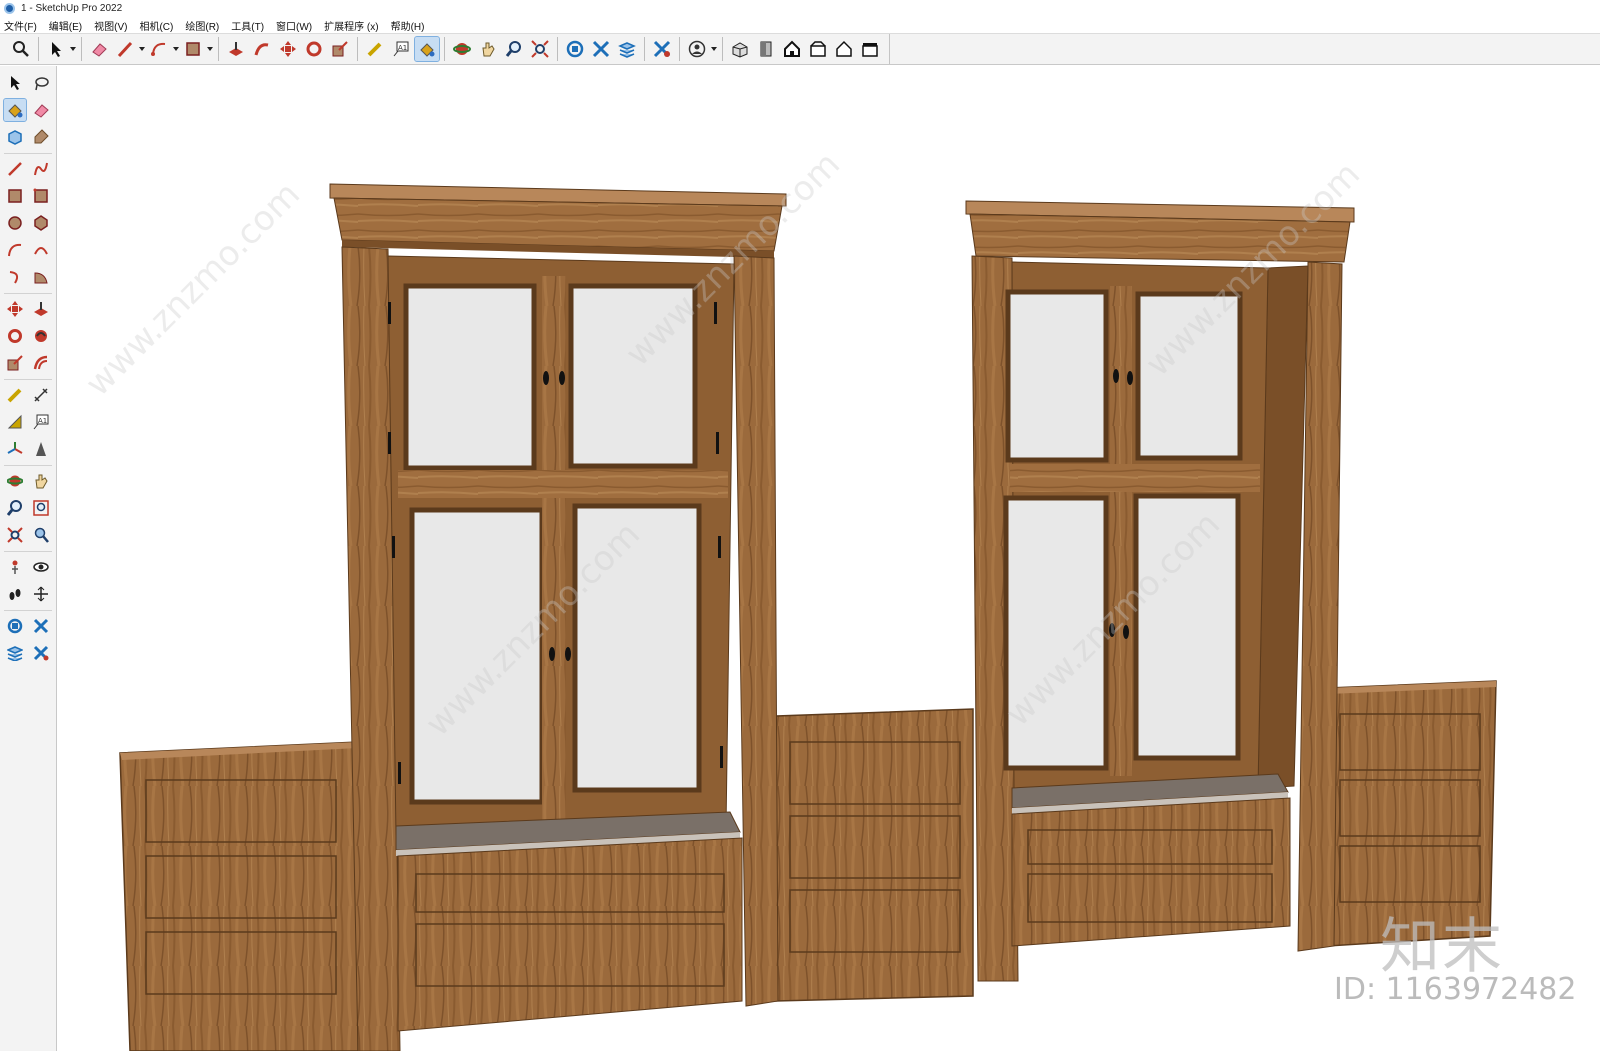 This screenshot has height=1051, width=1600. I want to click on protractor-icon, so click(15, 422).